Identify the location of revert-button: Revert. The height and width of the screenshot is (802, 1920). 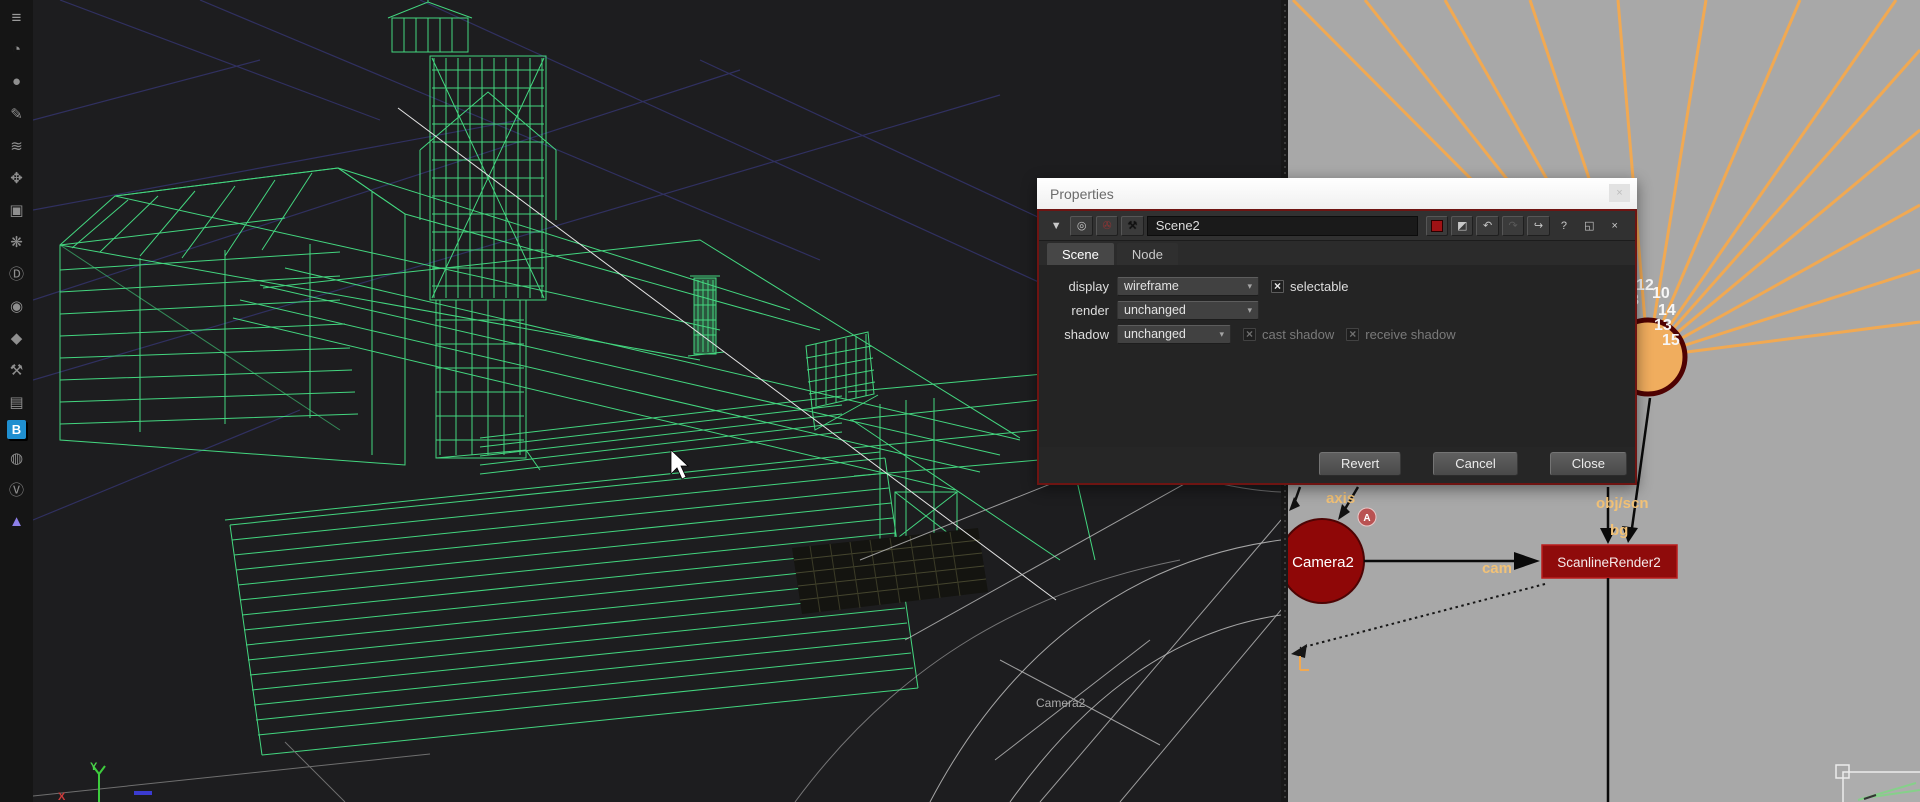
(1360, 464).